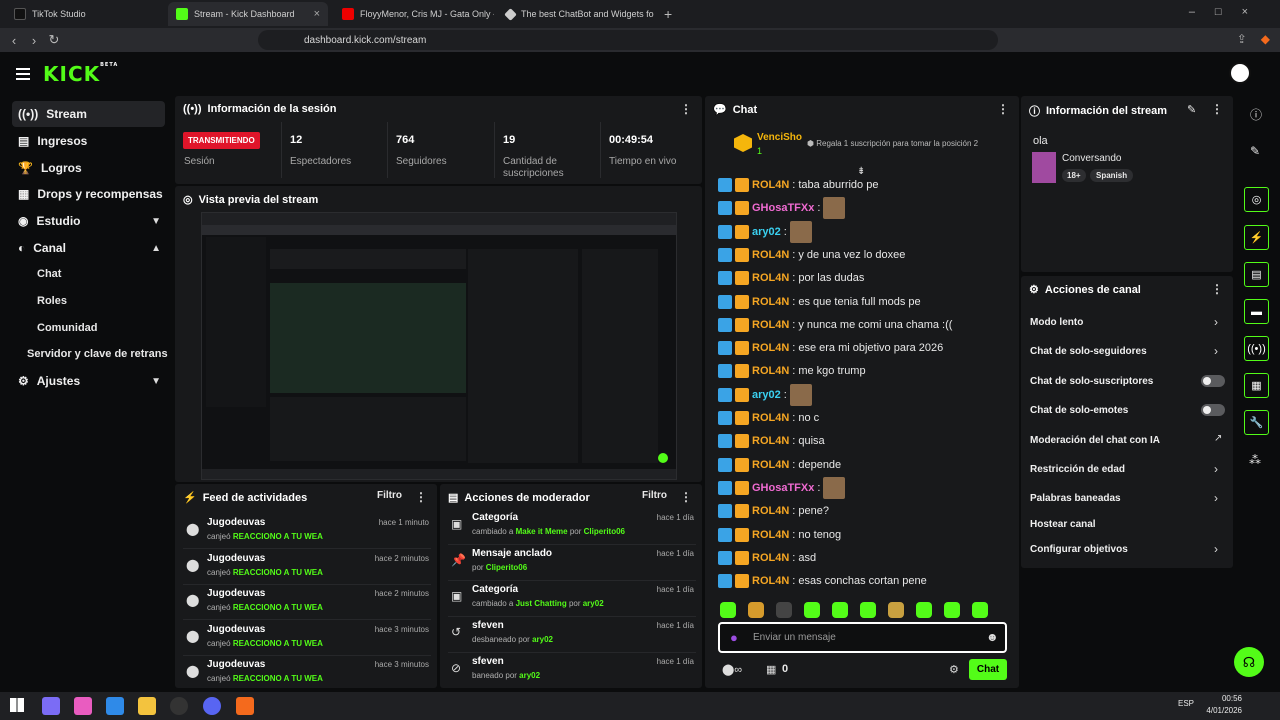 Image resolution: width=1280 pixels, height=720 pixels. Describe the element at coordinates (578, 14) in the screenshot. I see `tab-chatbot: The best ChatBot and Widgets fo` at that location.